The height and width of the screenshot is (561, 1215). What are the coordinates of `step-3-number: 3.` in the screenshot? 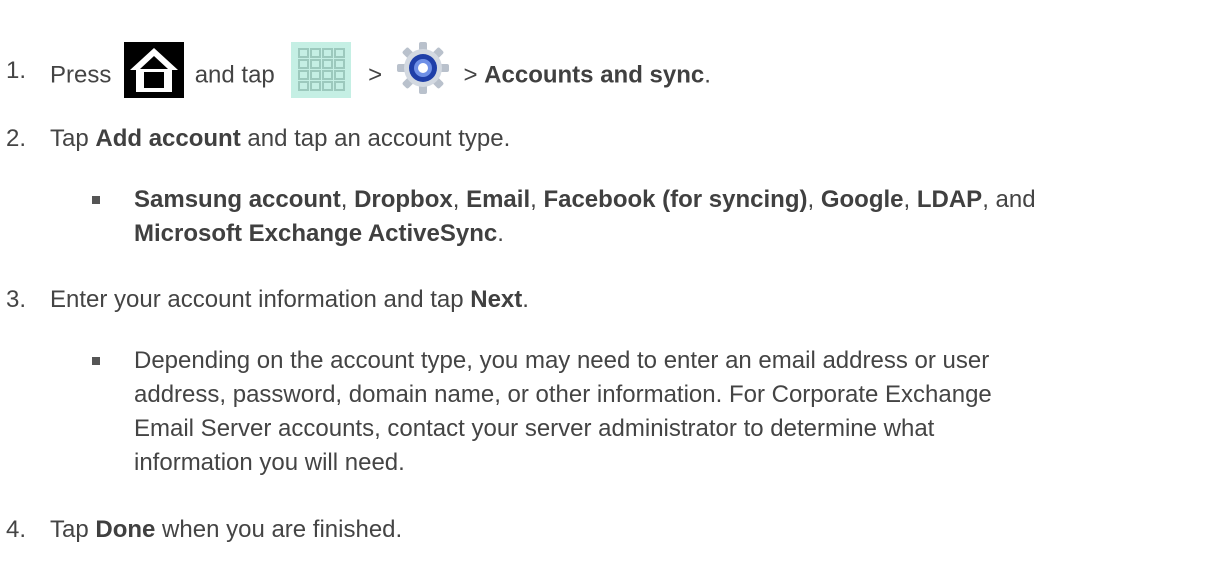 It's located at (16, 299).